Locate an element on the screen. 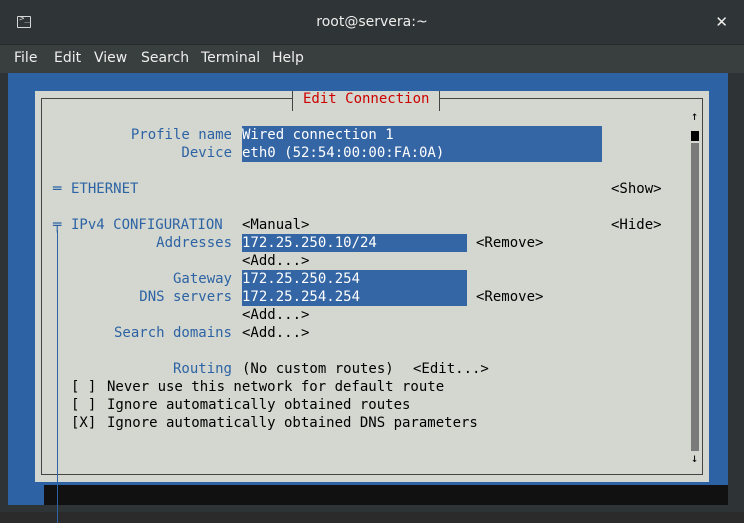 The width and height of the screenshot is (744, 523). close-icon: ✕ is located at coordinates (721, 22).